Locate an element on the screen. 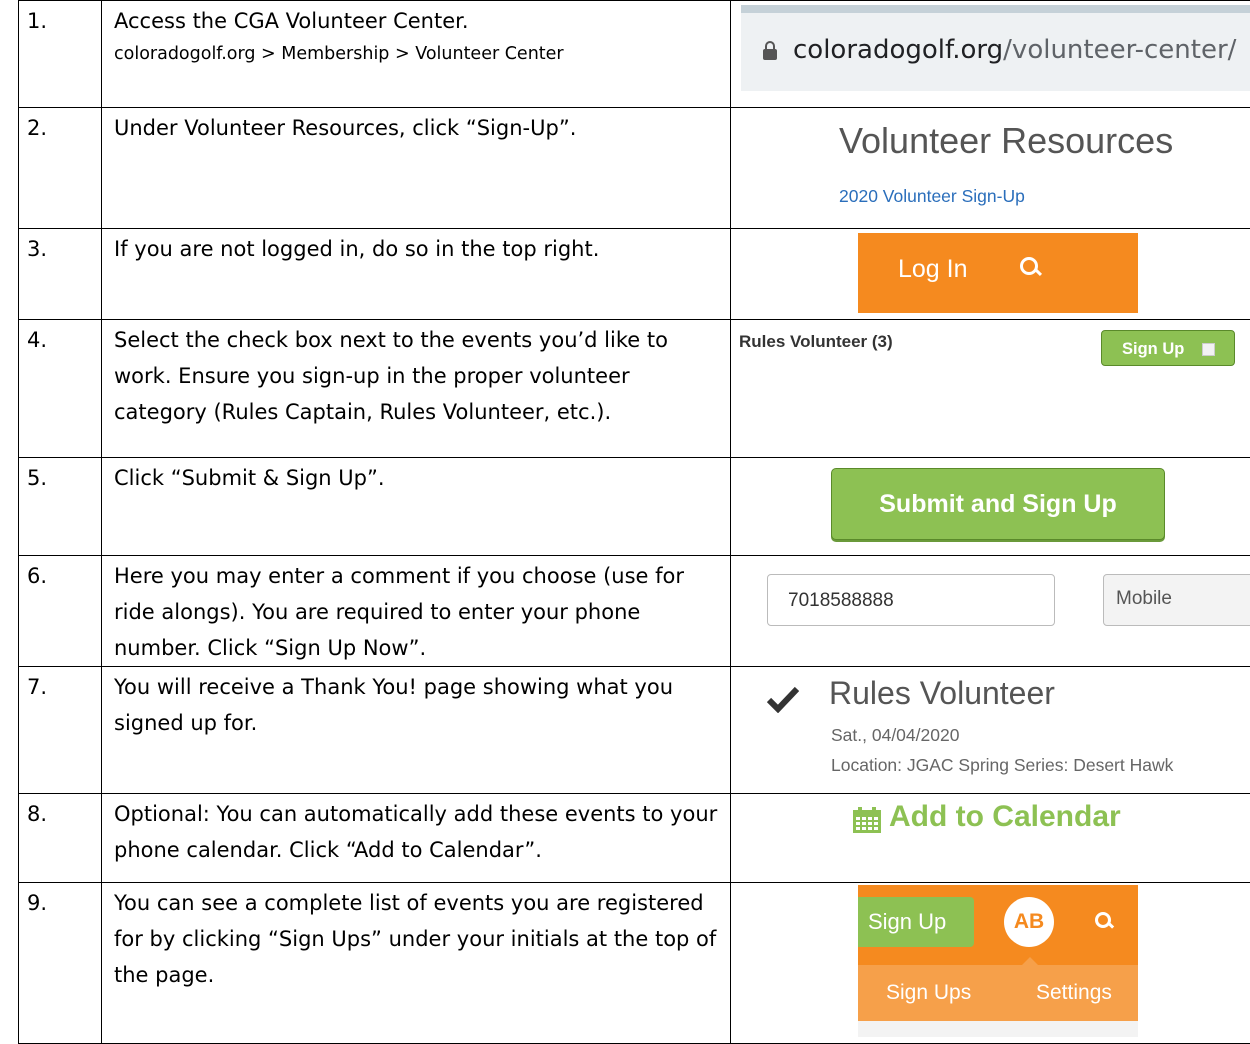 The height and width of the screenshot is (1044, 1250). address-bar-top-border is located at coordinates (995, 9).